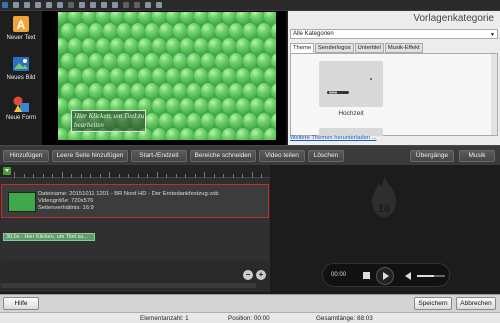  What do you see at coordinates (93, 5) in the screenshot?
I see `zoom-out-icon` at bounding box center [93, 5].